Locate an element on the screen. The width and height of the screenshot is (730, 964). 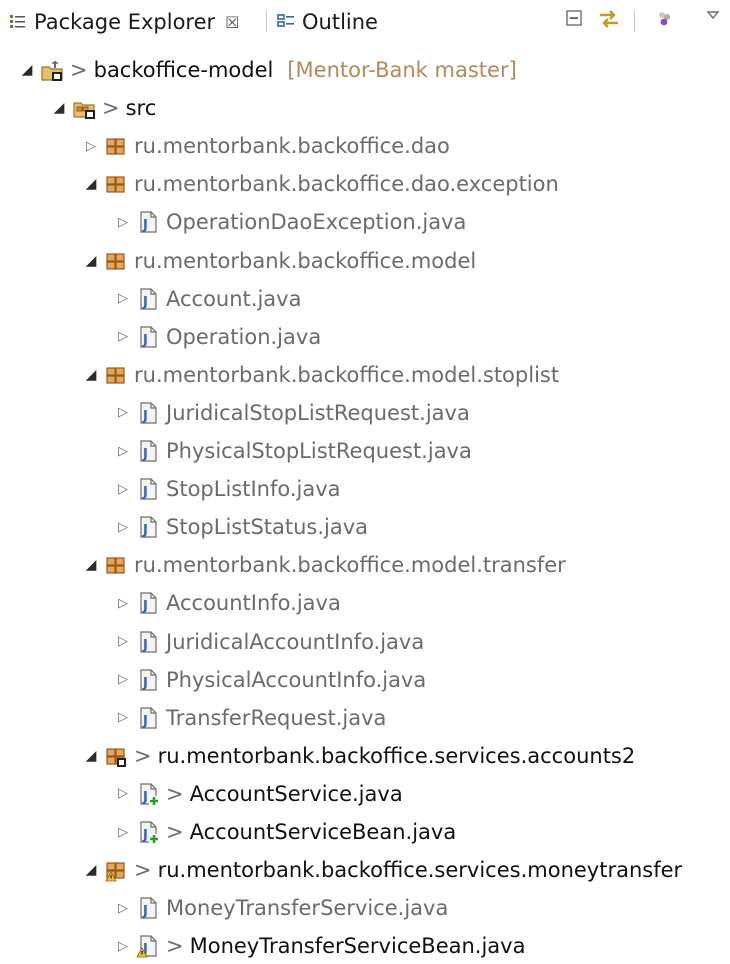
toolbar-divider is located at coordinates (634, 21).